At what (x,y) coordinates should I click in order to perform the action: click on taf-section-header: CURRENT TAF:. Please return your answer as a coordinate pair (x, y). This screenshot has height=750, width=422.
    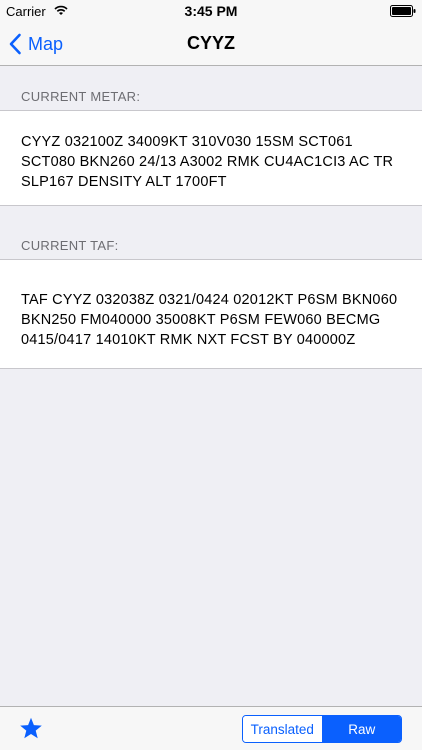
    Looking at the image, I should click on (70, 245).